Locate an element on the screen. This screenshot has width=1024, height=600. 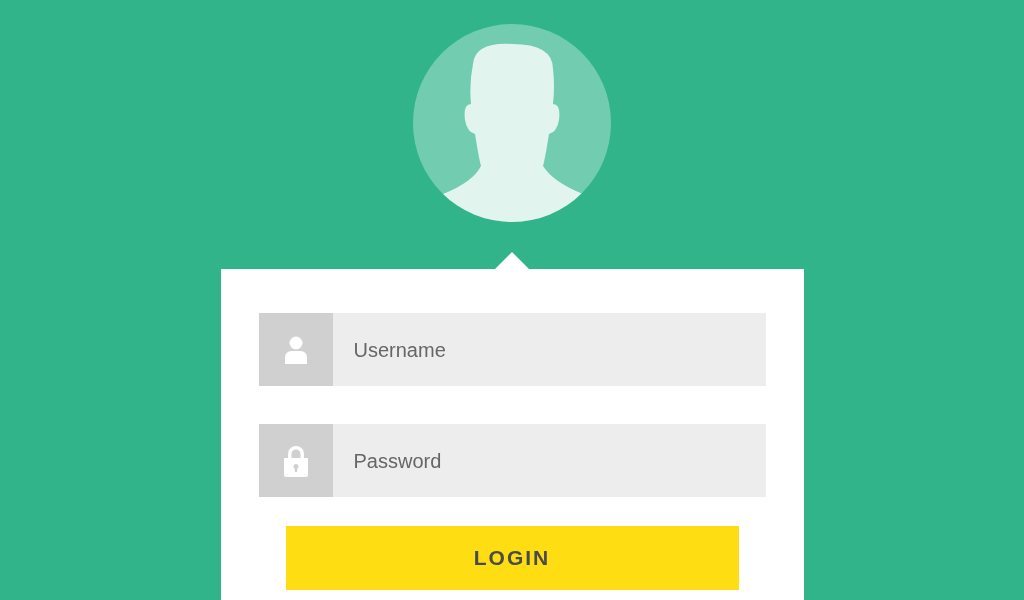
lock-icon is located at coordinates (295, 460).